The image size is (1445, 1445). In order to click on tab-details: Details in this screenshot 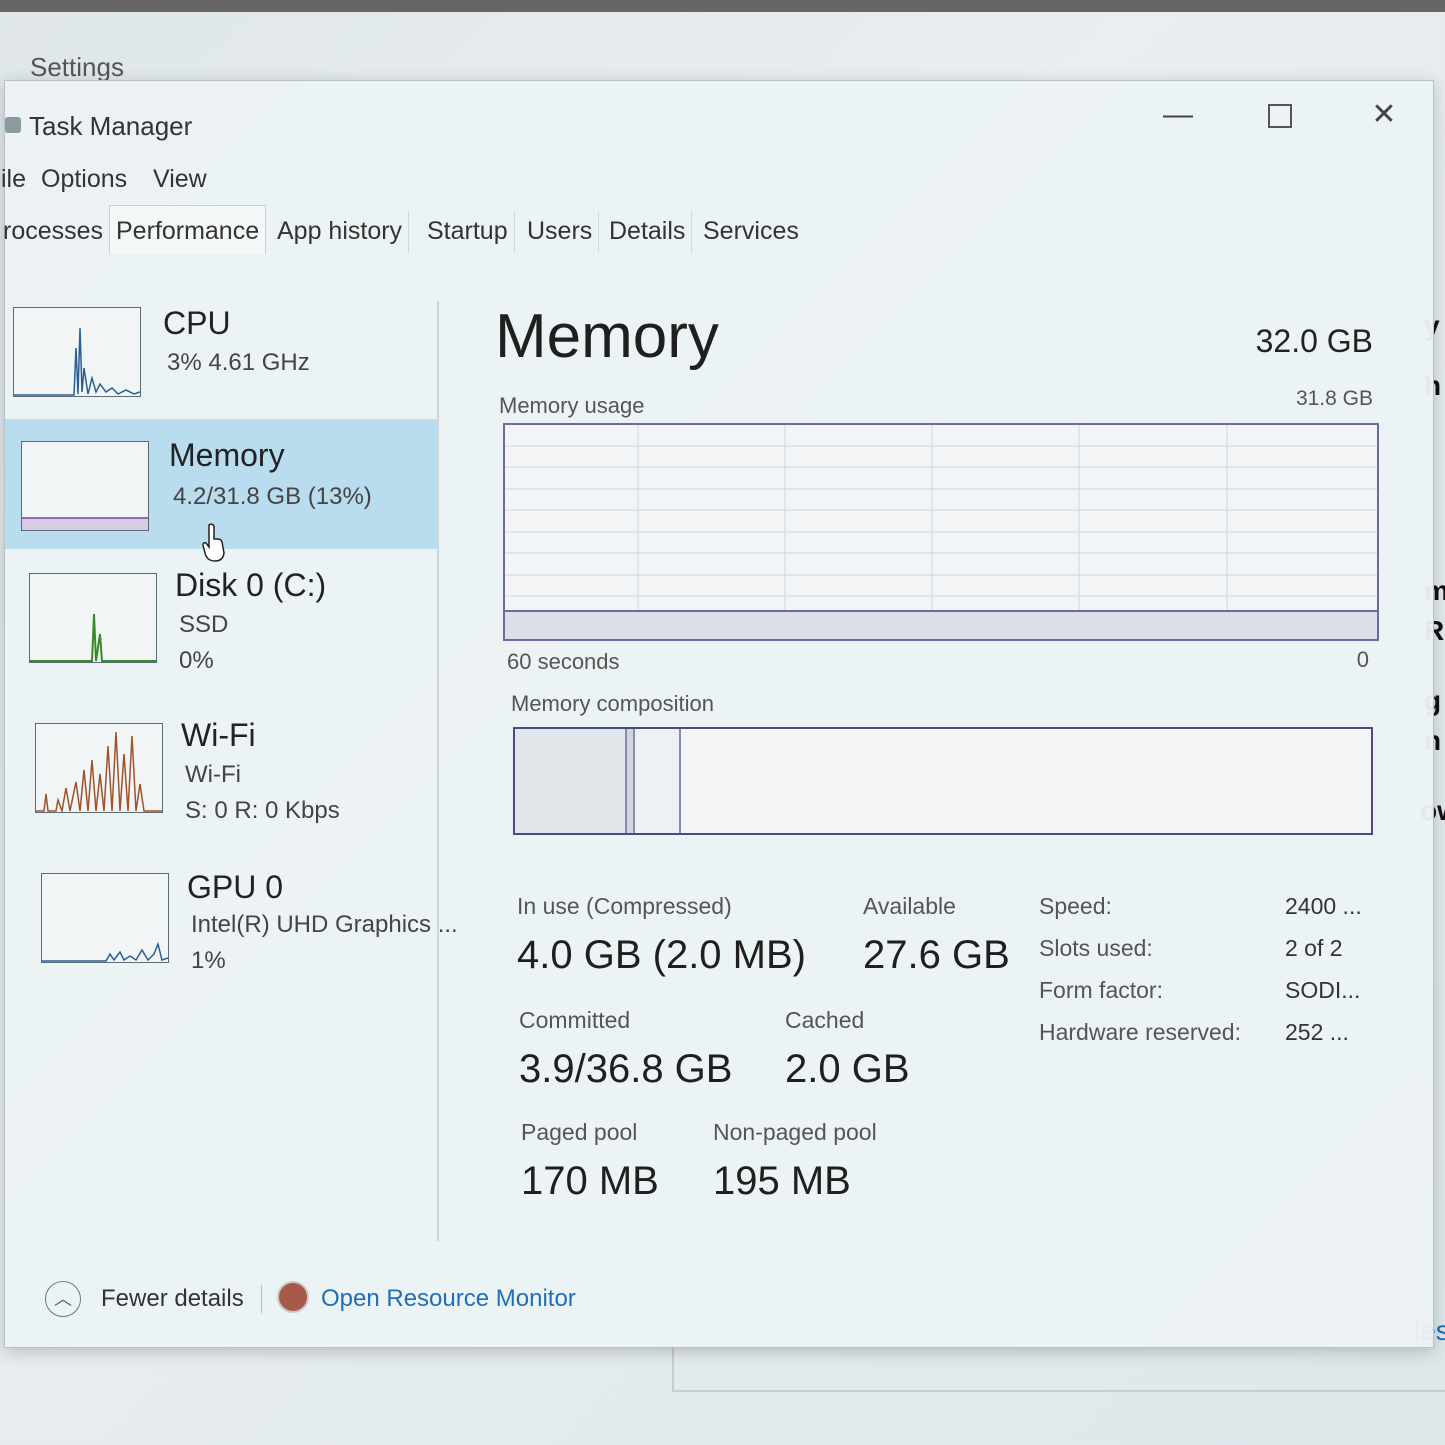, I will do `click(648, 232)`.